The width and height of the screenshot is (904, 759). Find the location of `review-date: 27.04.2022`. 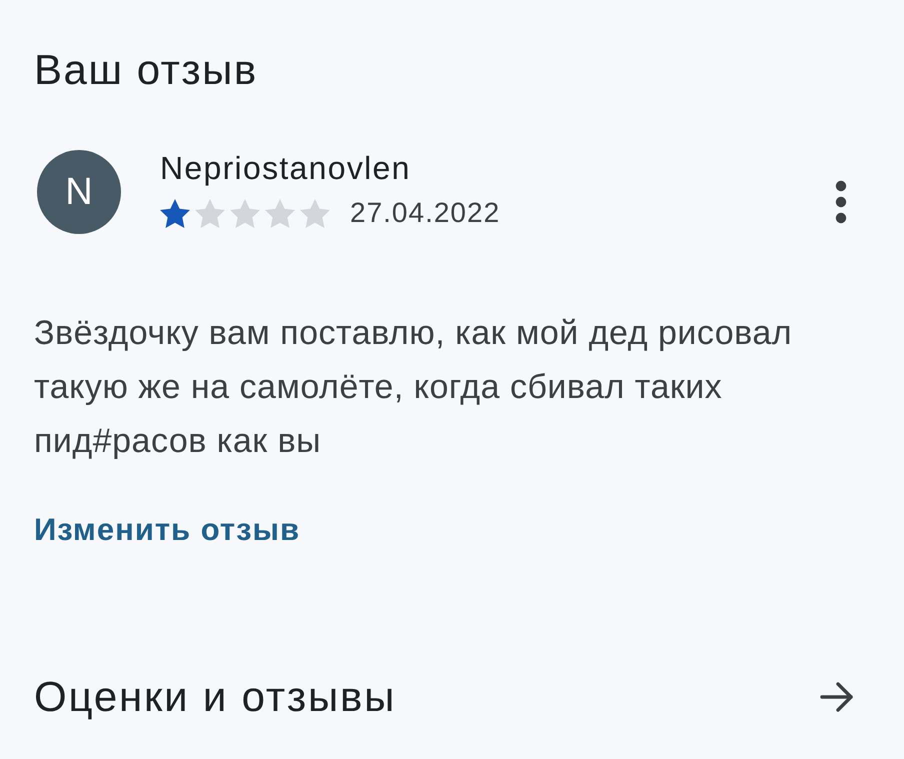

review-date: 27.04.2022 is located at coordinates (425, 213).